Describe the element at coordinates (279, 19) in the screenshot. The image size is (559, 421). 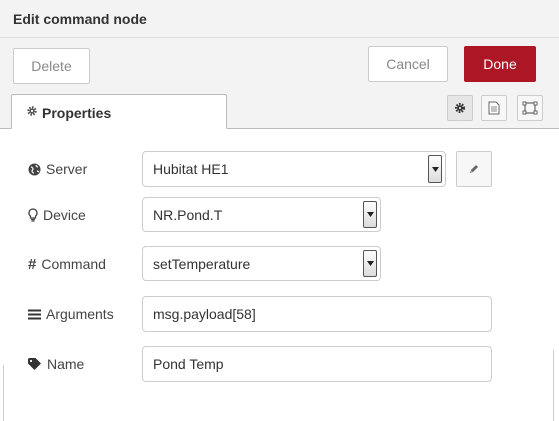
I see `dialog-header: Edit command node` at that location.